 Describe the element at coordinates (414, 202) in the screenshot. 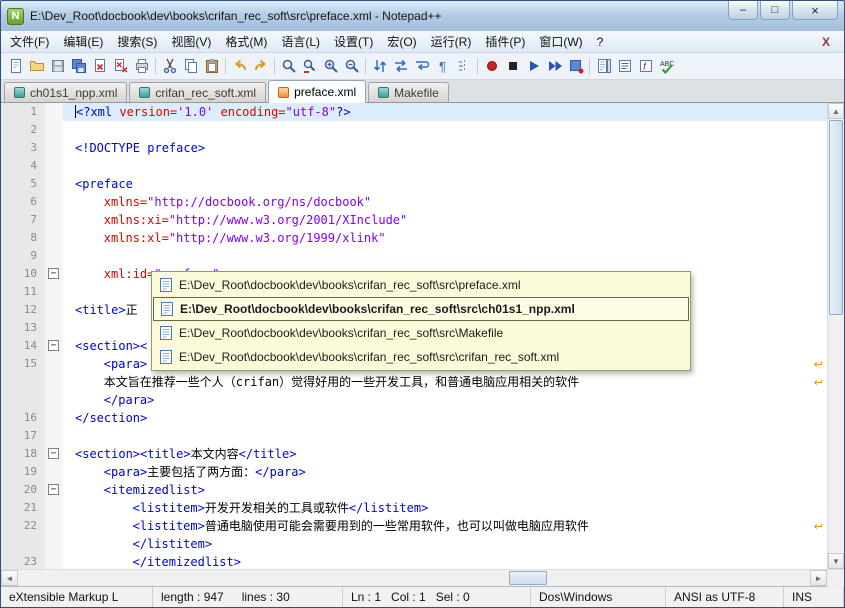

I see `editor-row: 6 xmlns="http://docbook.org/ns/docbook"` at that location.